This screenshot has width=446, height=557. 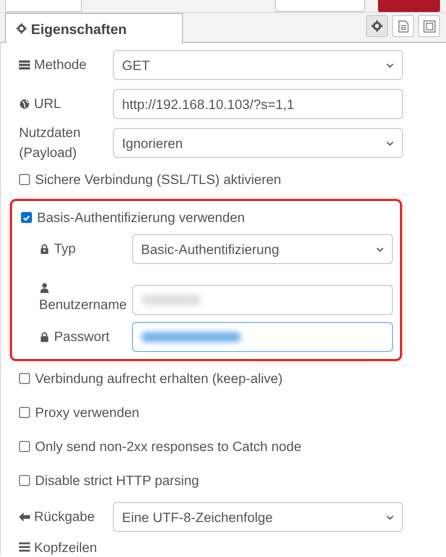 What do you see at coordinates (258, 143) in the screenshot?
I see `select-field: Ignorieren` at bounding box center [258, 143].